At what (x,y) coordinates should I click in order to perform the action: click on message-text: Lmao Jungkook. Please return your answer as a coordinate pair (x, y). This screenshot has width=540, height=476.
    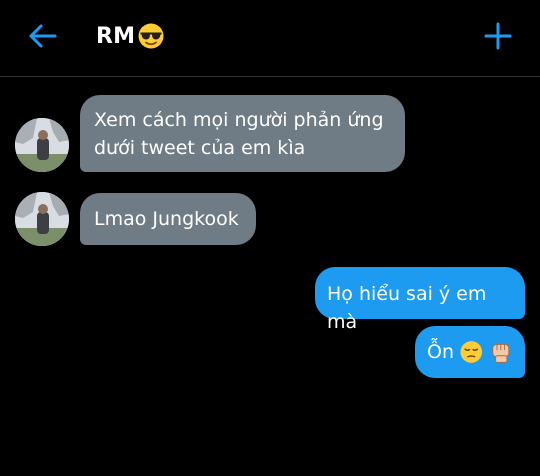
    Looking at the image, I should click on (166, 219).